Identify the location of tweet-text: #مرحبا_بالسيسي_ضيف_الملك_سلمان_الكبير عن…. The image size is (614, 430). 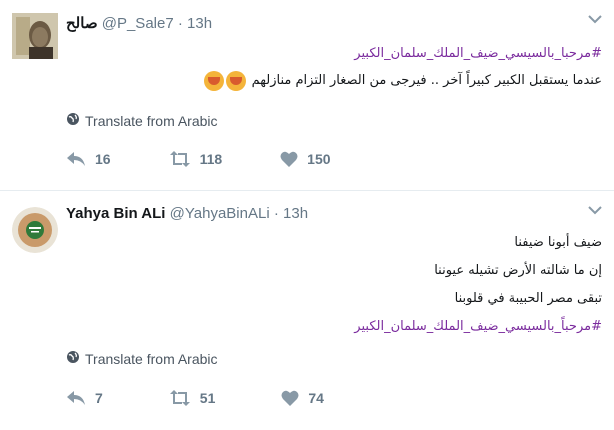
(342, 67).